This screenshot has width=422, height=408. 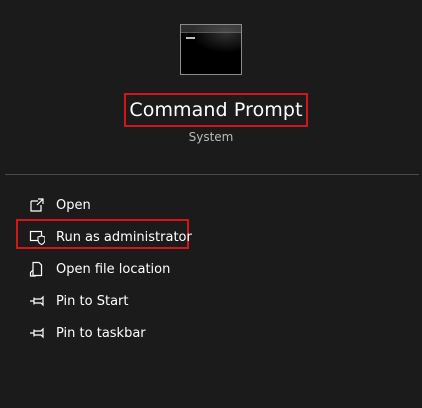 I want to click on app-title: Command Prompt, so click(x=216, y=110).